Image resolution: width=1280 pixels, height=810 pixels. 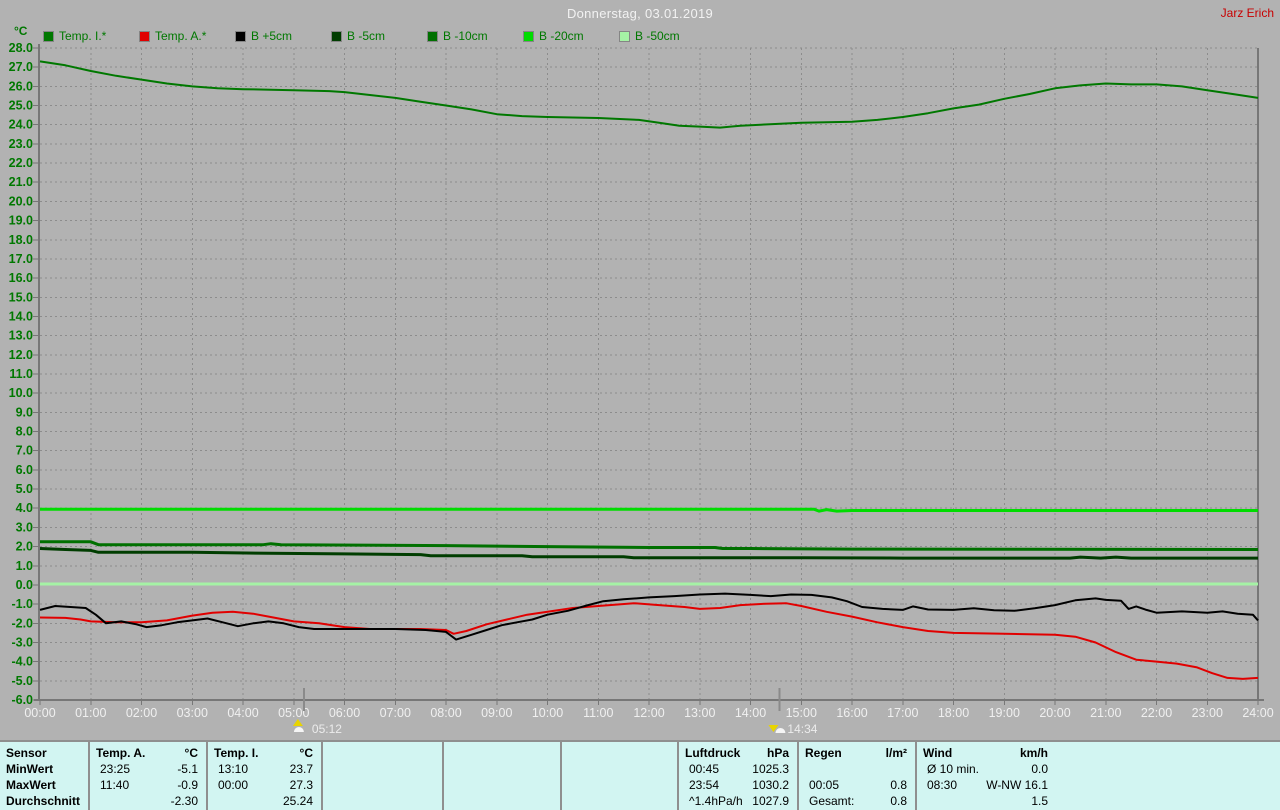 I want to click on y-tick-label: 10.0, so click(x=21, y=393).